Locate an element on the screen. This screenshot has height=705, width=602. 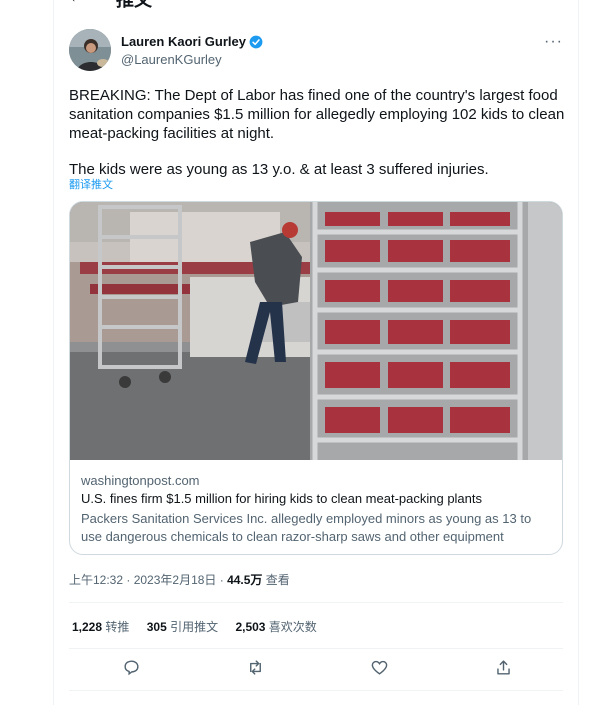
like-count-link: 2,503 喜欢次数 is located at coordinates (275, 627).